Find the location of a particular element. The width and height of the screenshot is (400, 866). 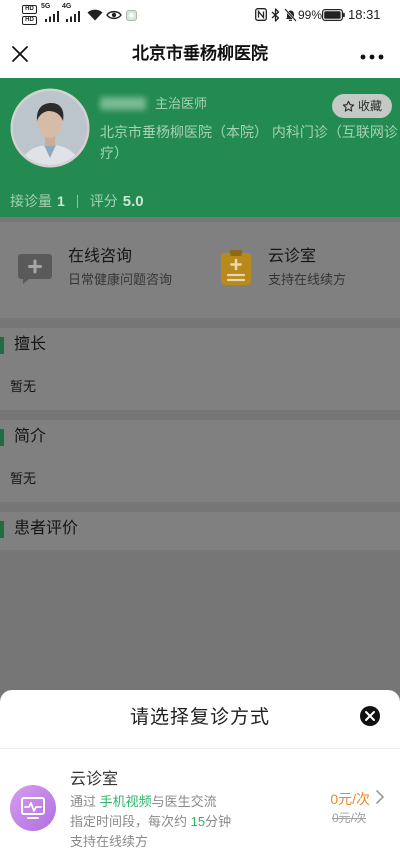

nav-bar: 北京市垂杨柳医院 is located at coordinates (200, 54).